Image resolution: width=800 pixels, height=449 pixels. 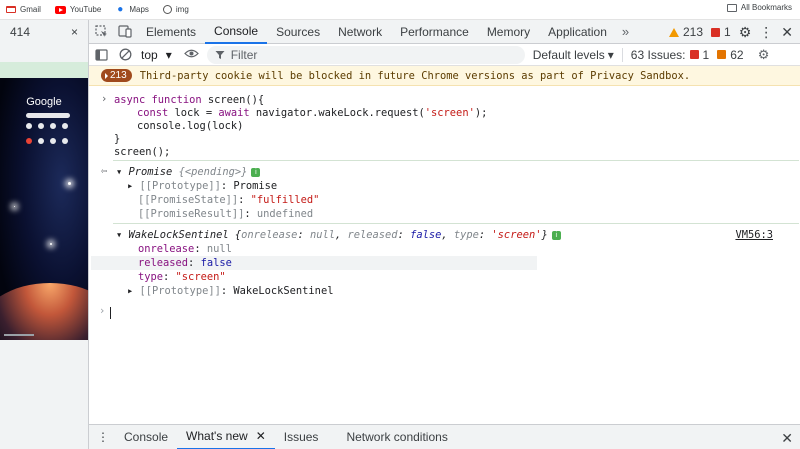 I want to click on filter-placeholder: Filter, so click(x=244, y=54).